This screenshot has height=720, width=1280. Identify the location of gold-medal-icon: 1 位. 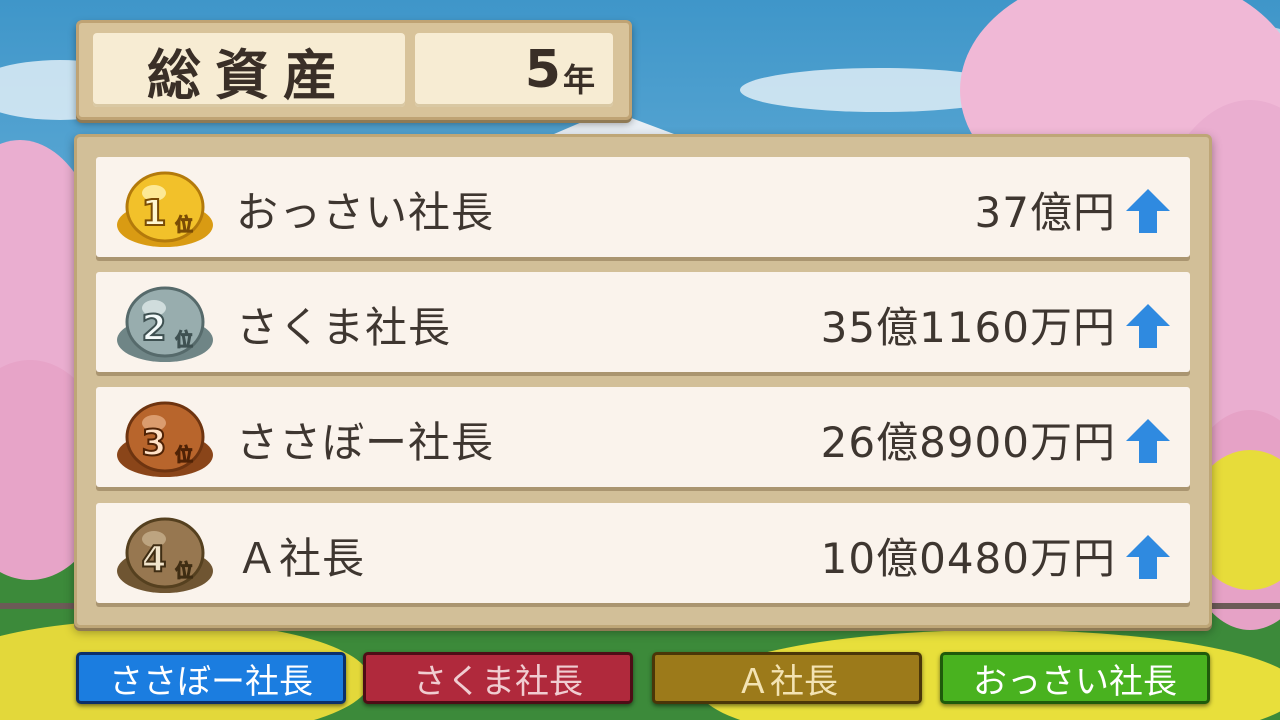
(165, 209).